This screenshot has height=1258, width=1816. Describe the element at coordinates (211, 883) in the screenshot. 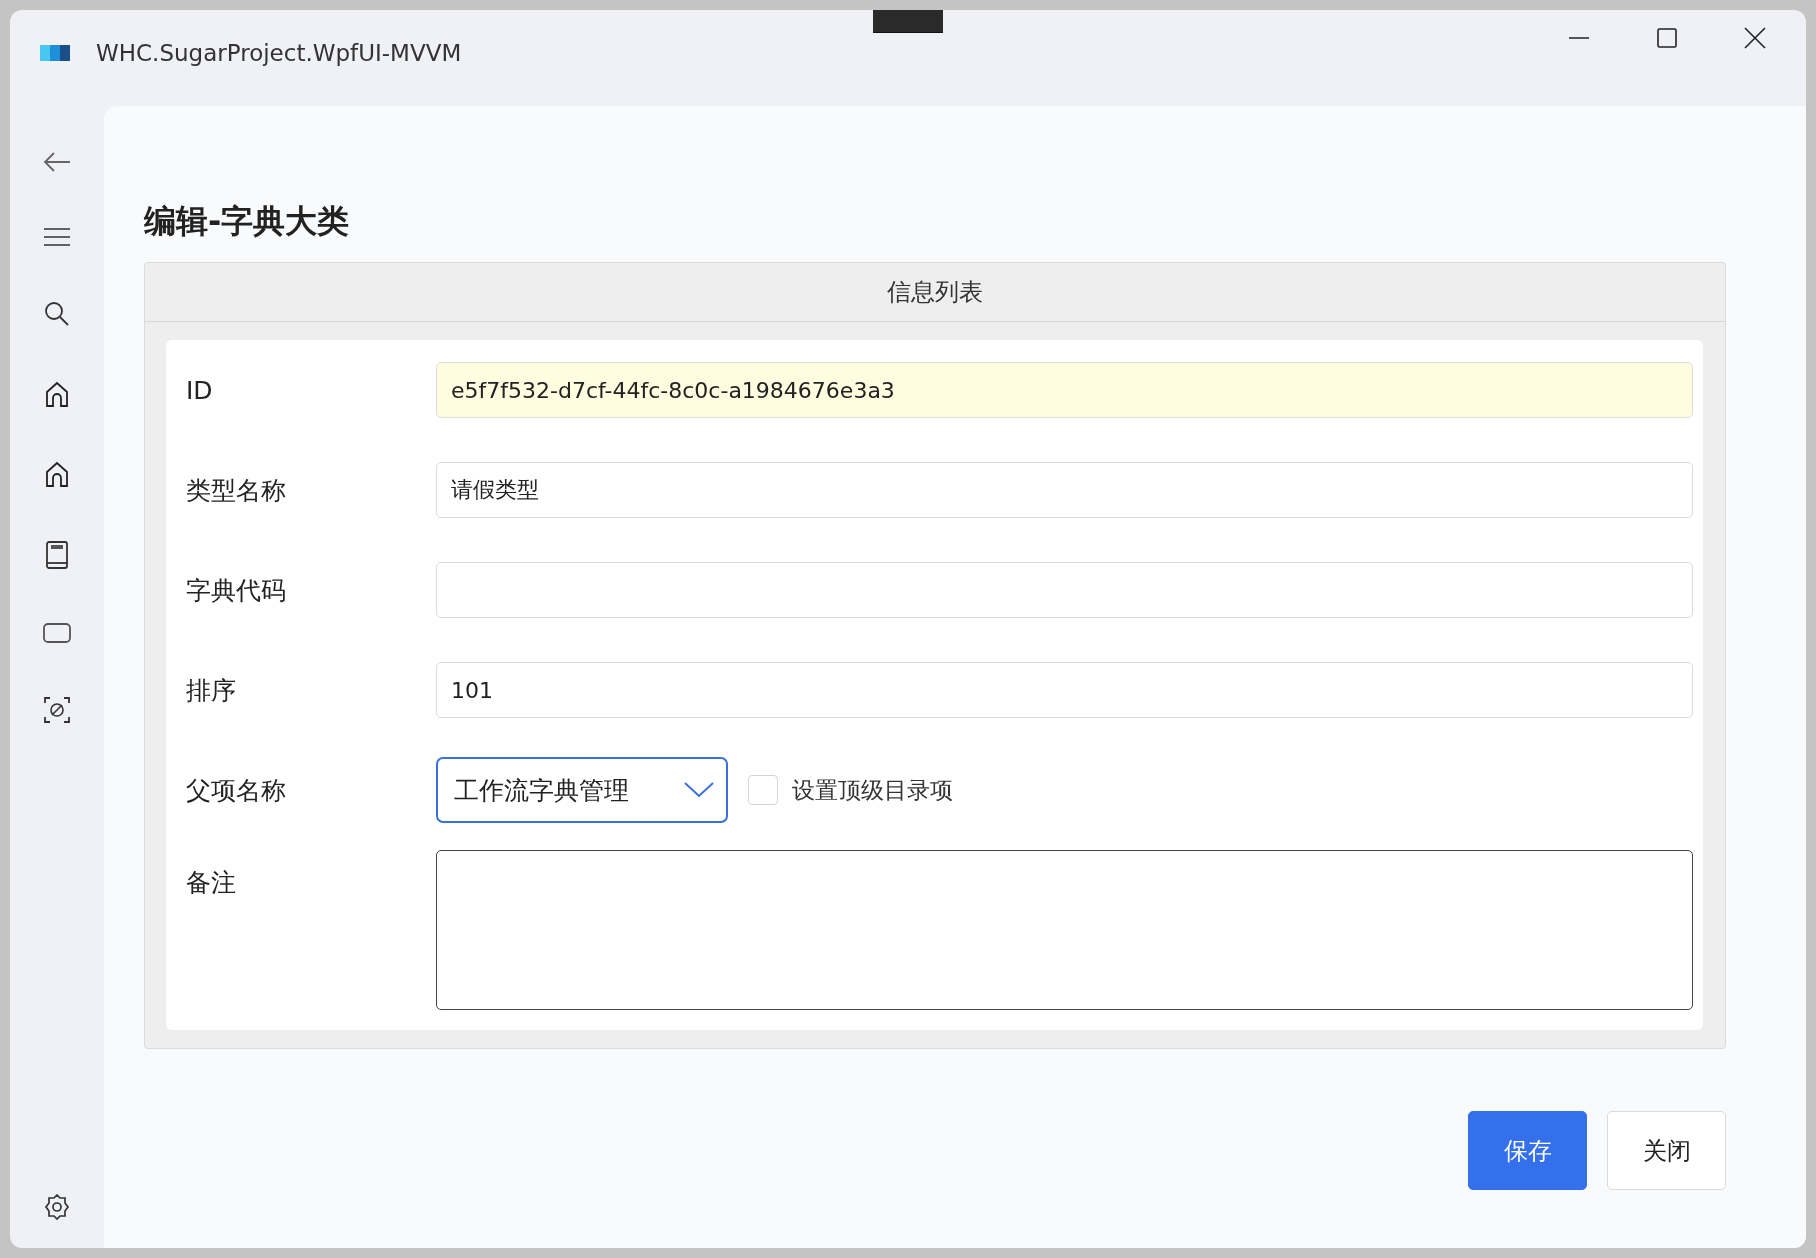

I see `field-label: 备注` at that location.